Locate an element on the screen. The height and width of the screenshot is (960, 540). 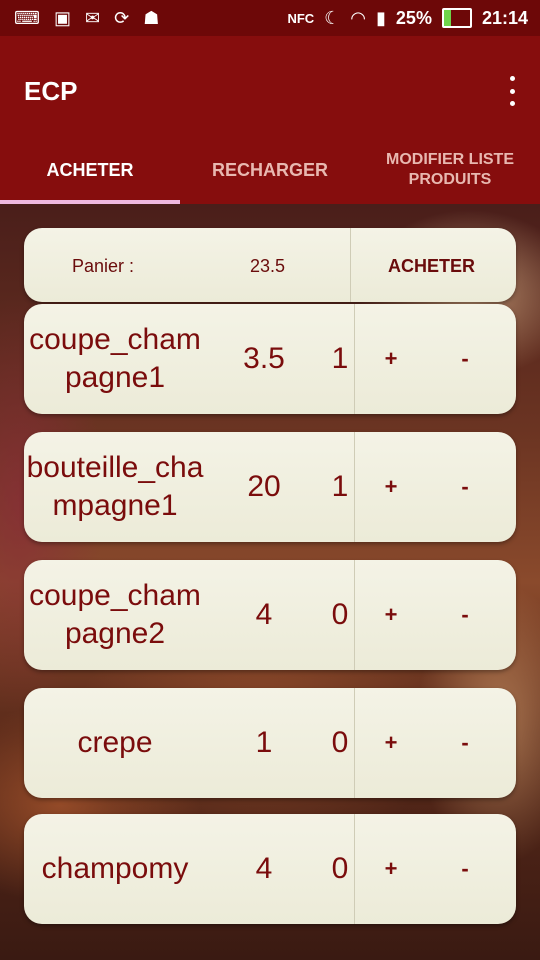
android-icon: ☗ is located at coordinates (151, 18).